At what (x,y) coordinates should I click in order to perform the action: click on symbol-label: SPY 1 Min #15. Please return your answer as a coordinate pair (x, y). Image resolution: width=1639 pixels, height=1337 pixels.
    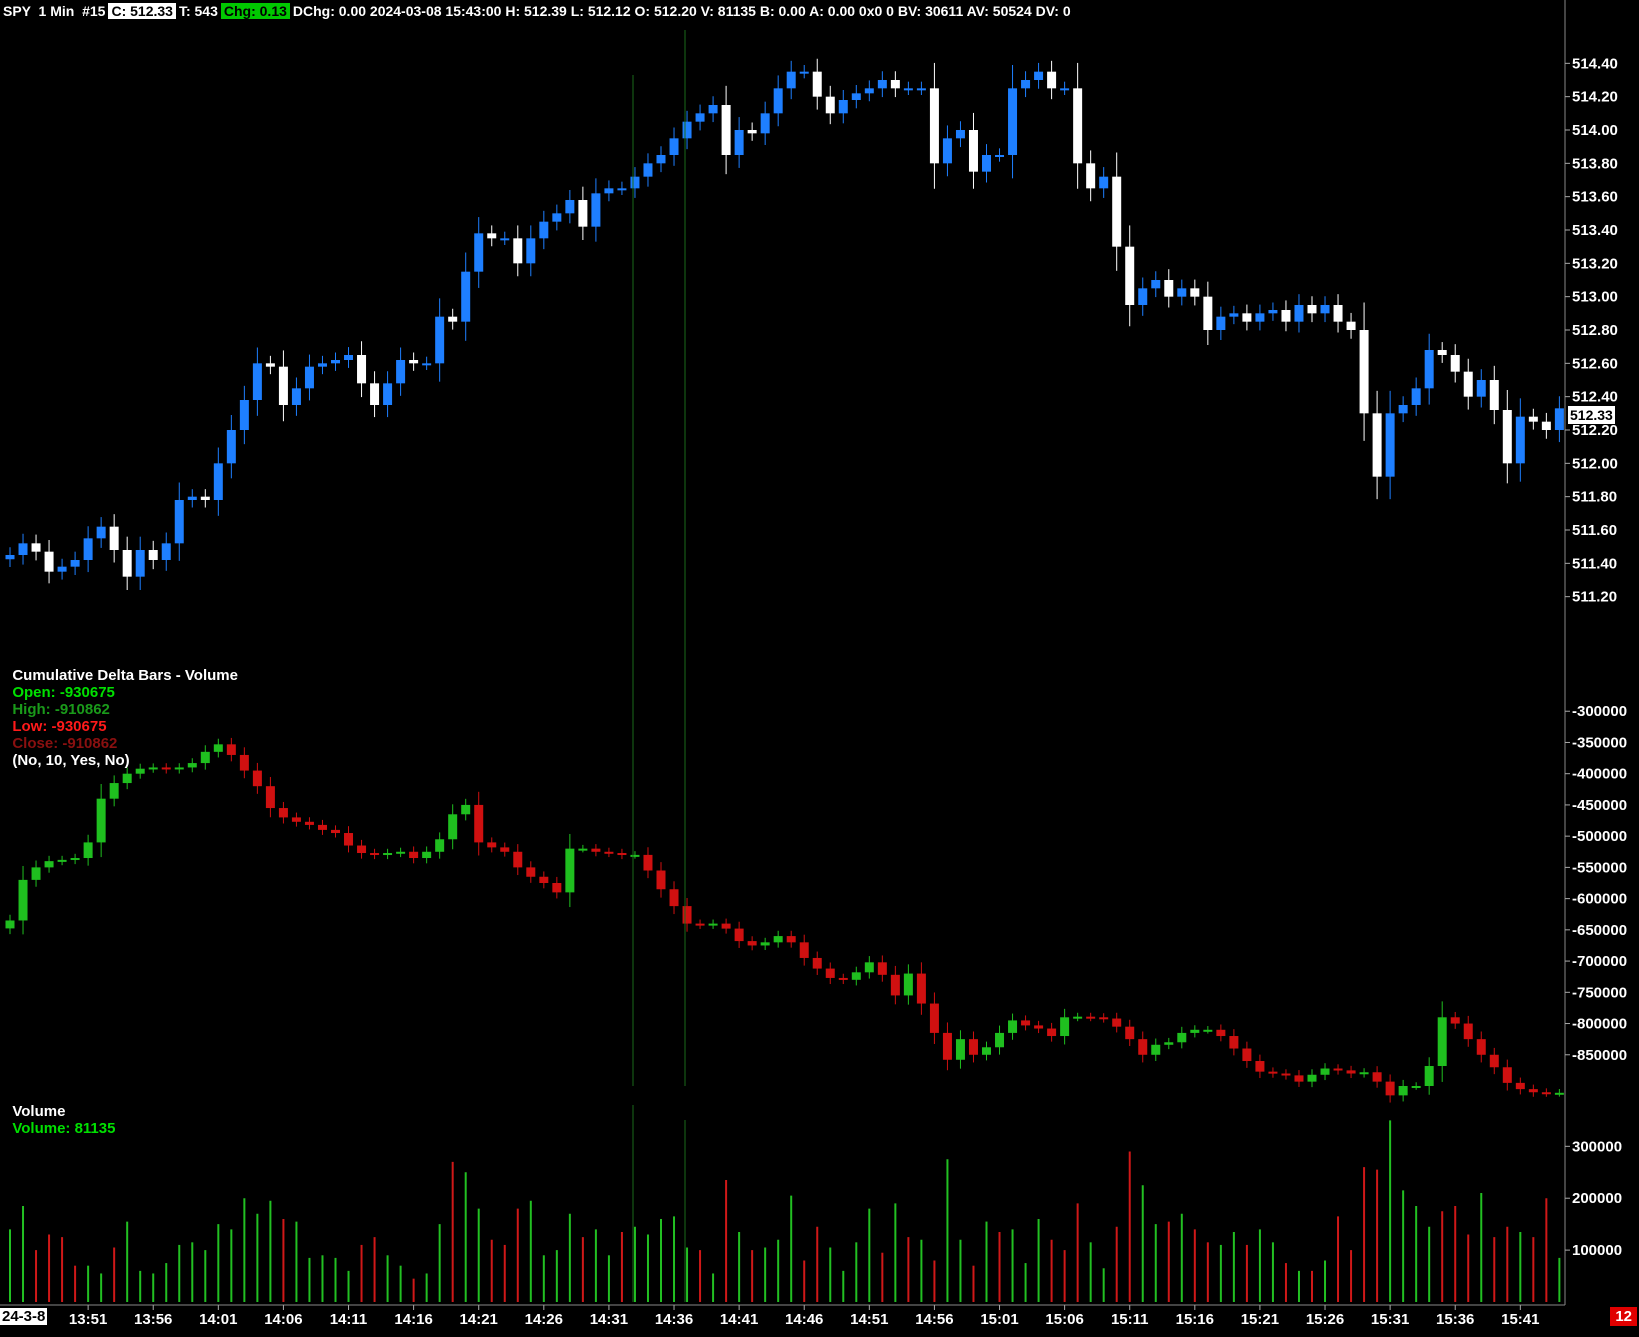
    Looking at the image, I should click on (54, 11).